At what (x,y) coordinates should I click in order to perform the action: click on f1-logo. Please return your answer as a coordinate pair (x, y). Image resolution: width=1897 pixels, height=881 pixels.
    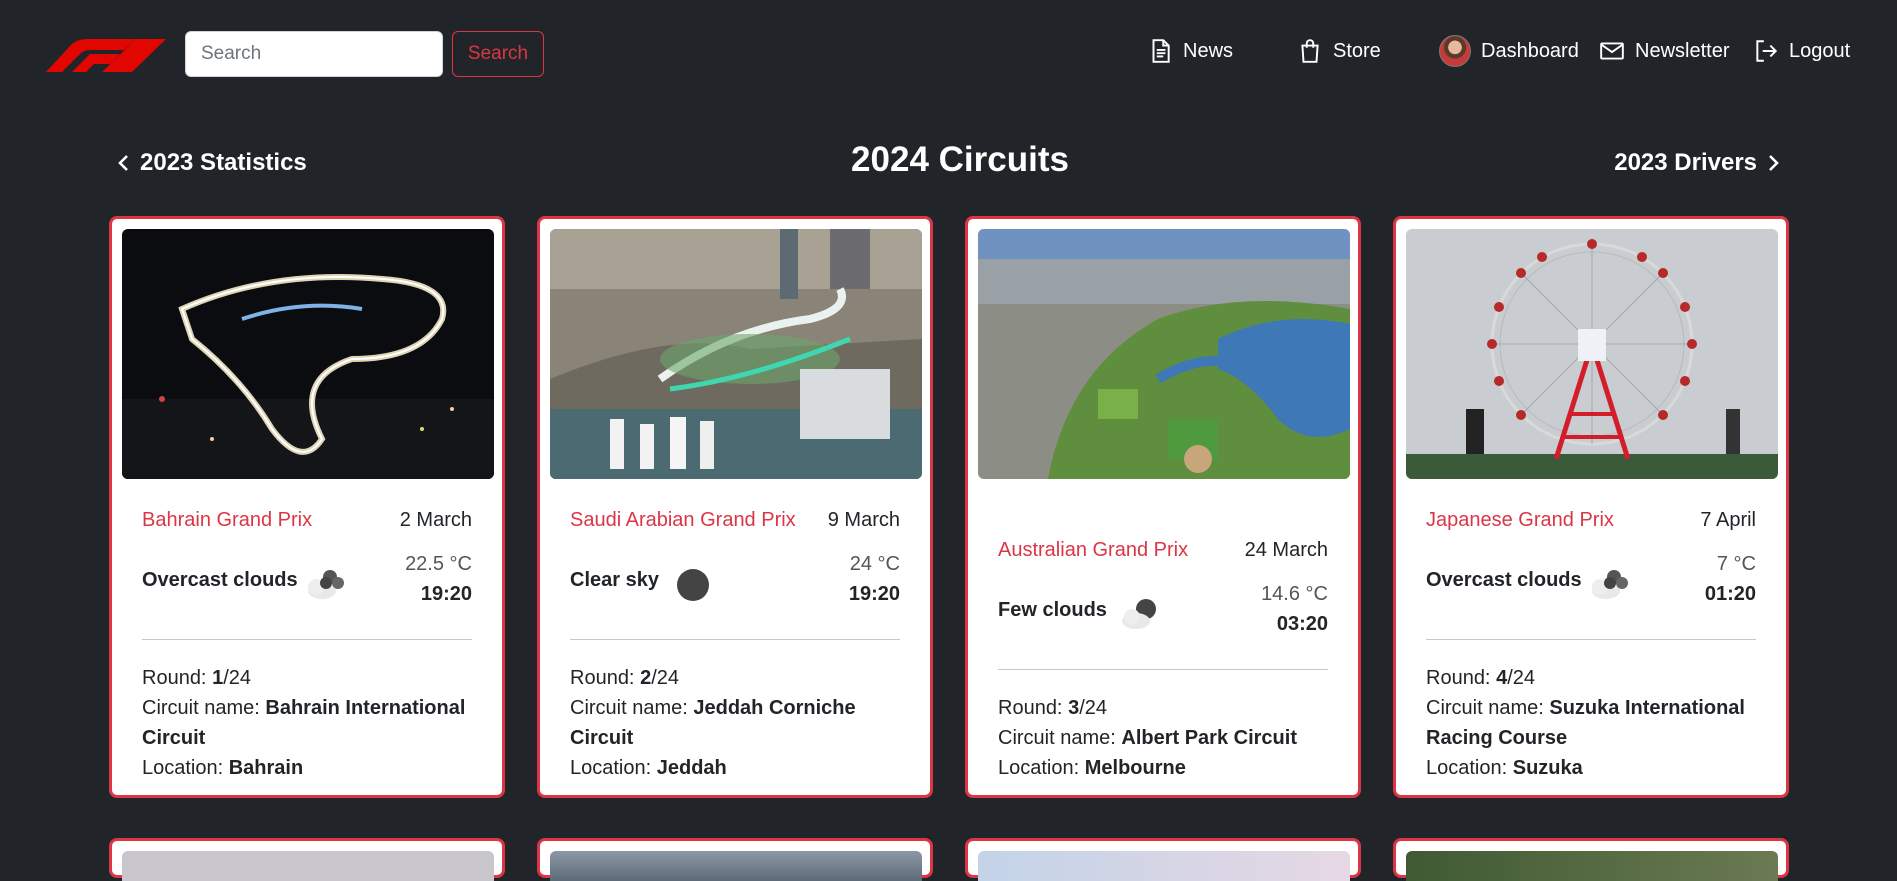
    Looking at the image, I should click on (105, 55).